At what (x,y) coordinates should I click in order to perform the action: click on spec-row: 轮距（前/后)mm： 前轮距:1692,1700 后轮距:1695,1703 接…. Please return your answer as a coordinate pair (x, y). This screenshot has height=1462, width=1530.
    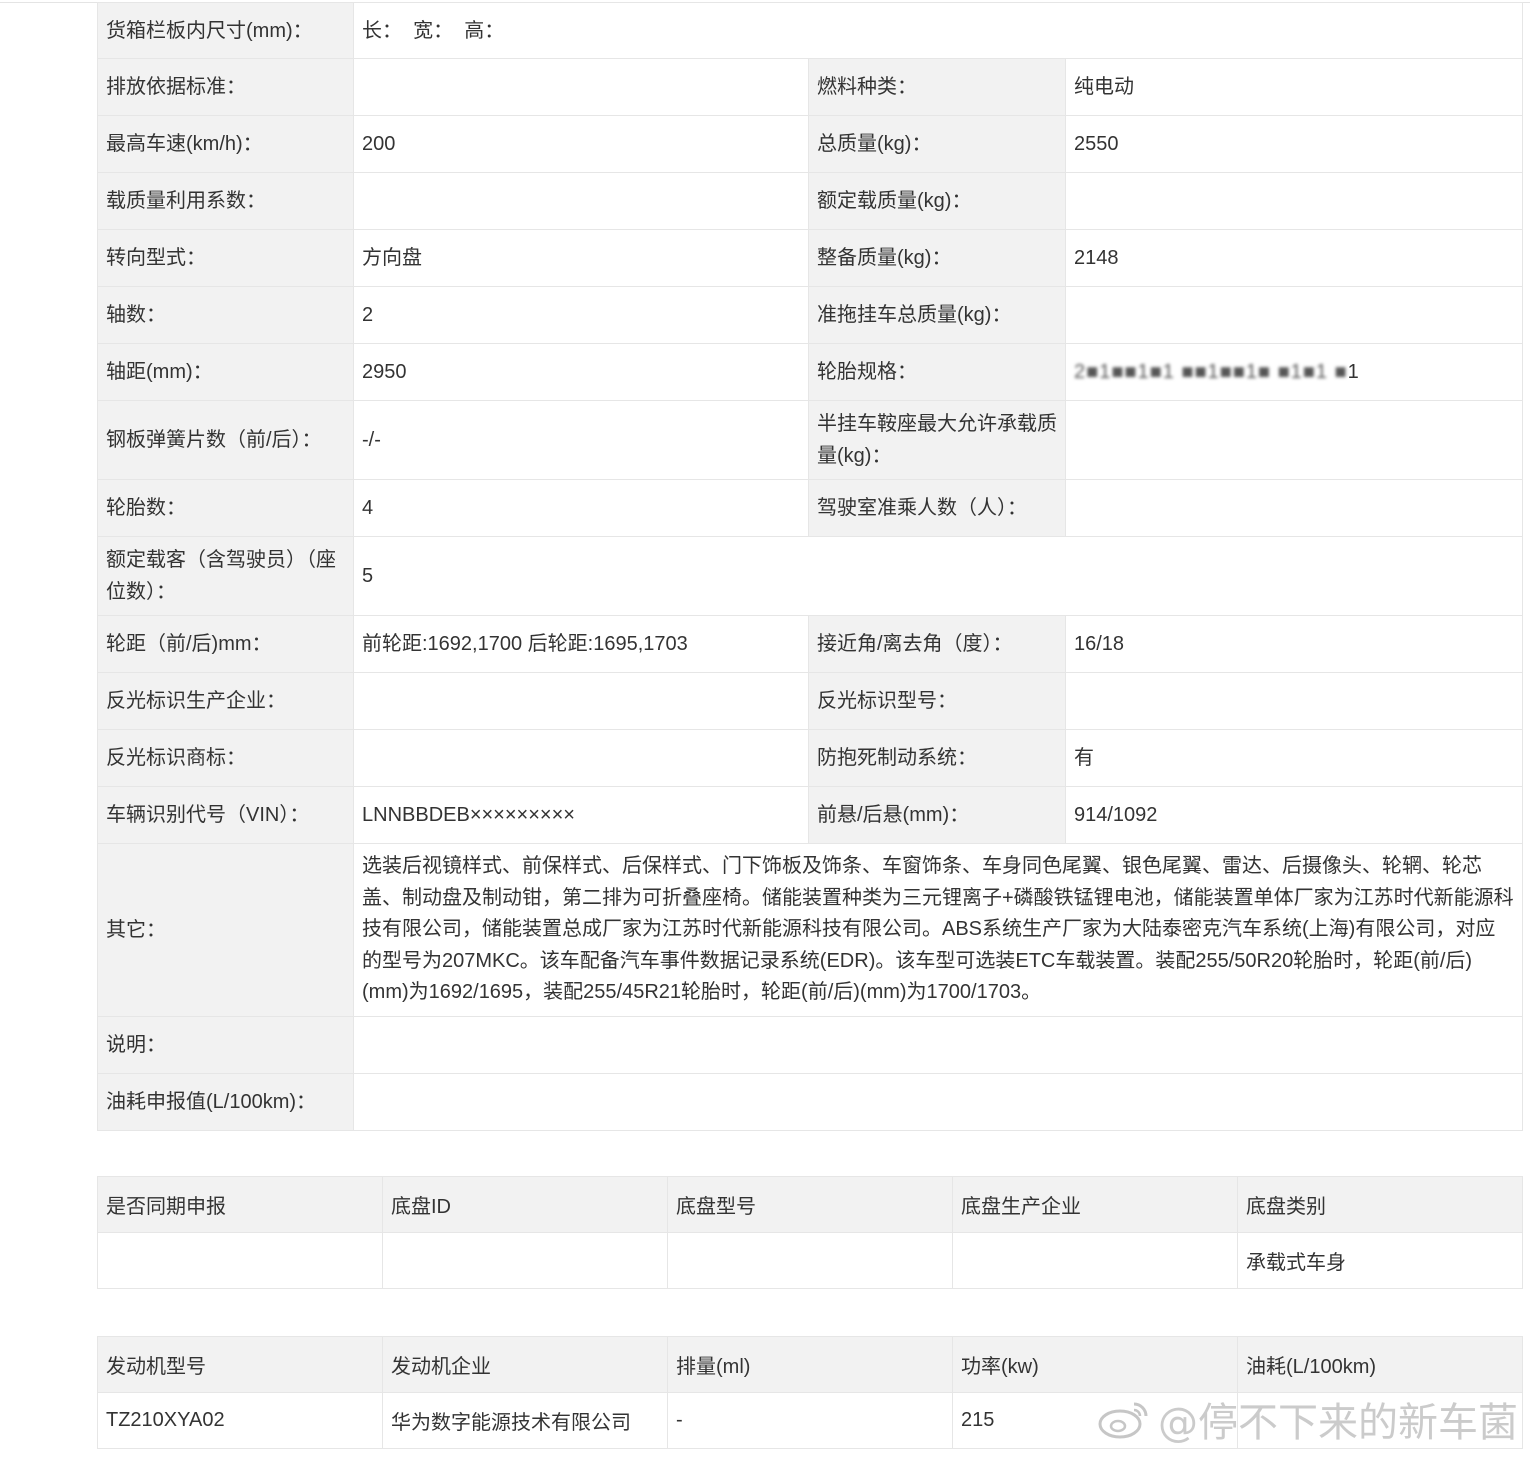
    Looking at the image, I should click on (810, 644).